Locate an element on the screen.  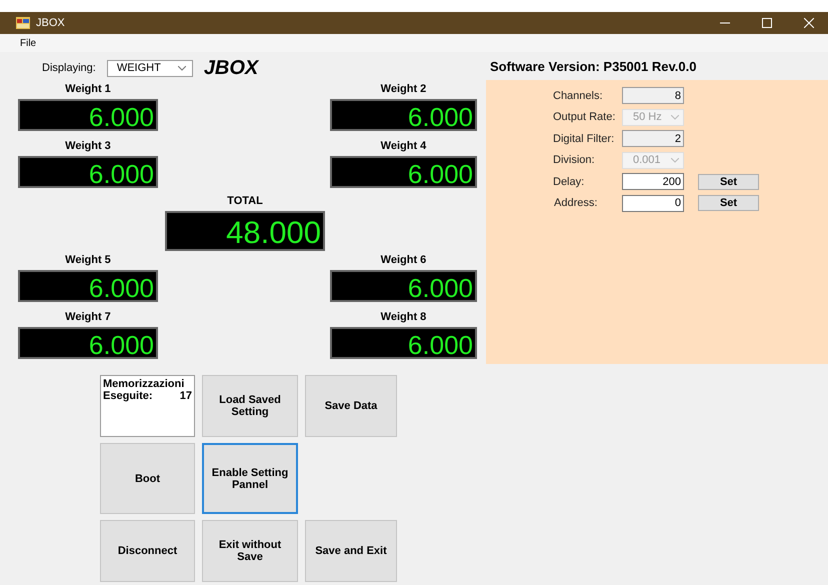
readonly-field: 2 is located at coordinates (653, 139).